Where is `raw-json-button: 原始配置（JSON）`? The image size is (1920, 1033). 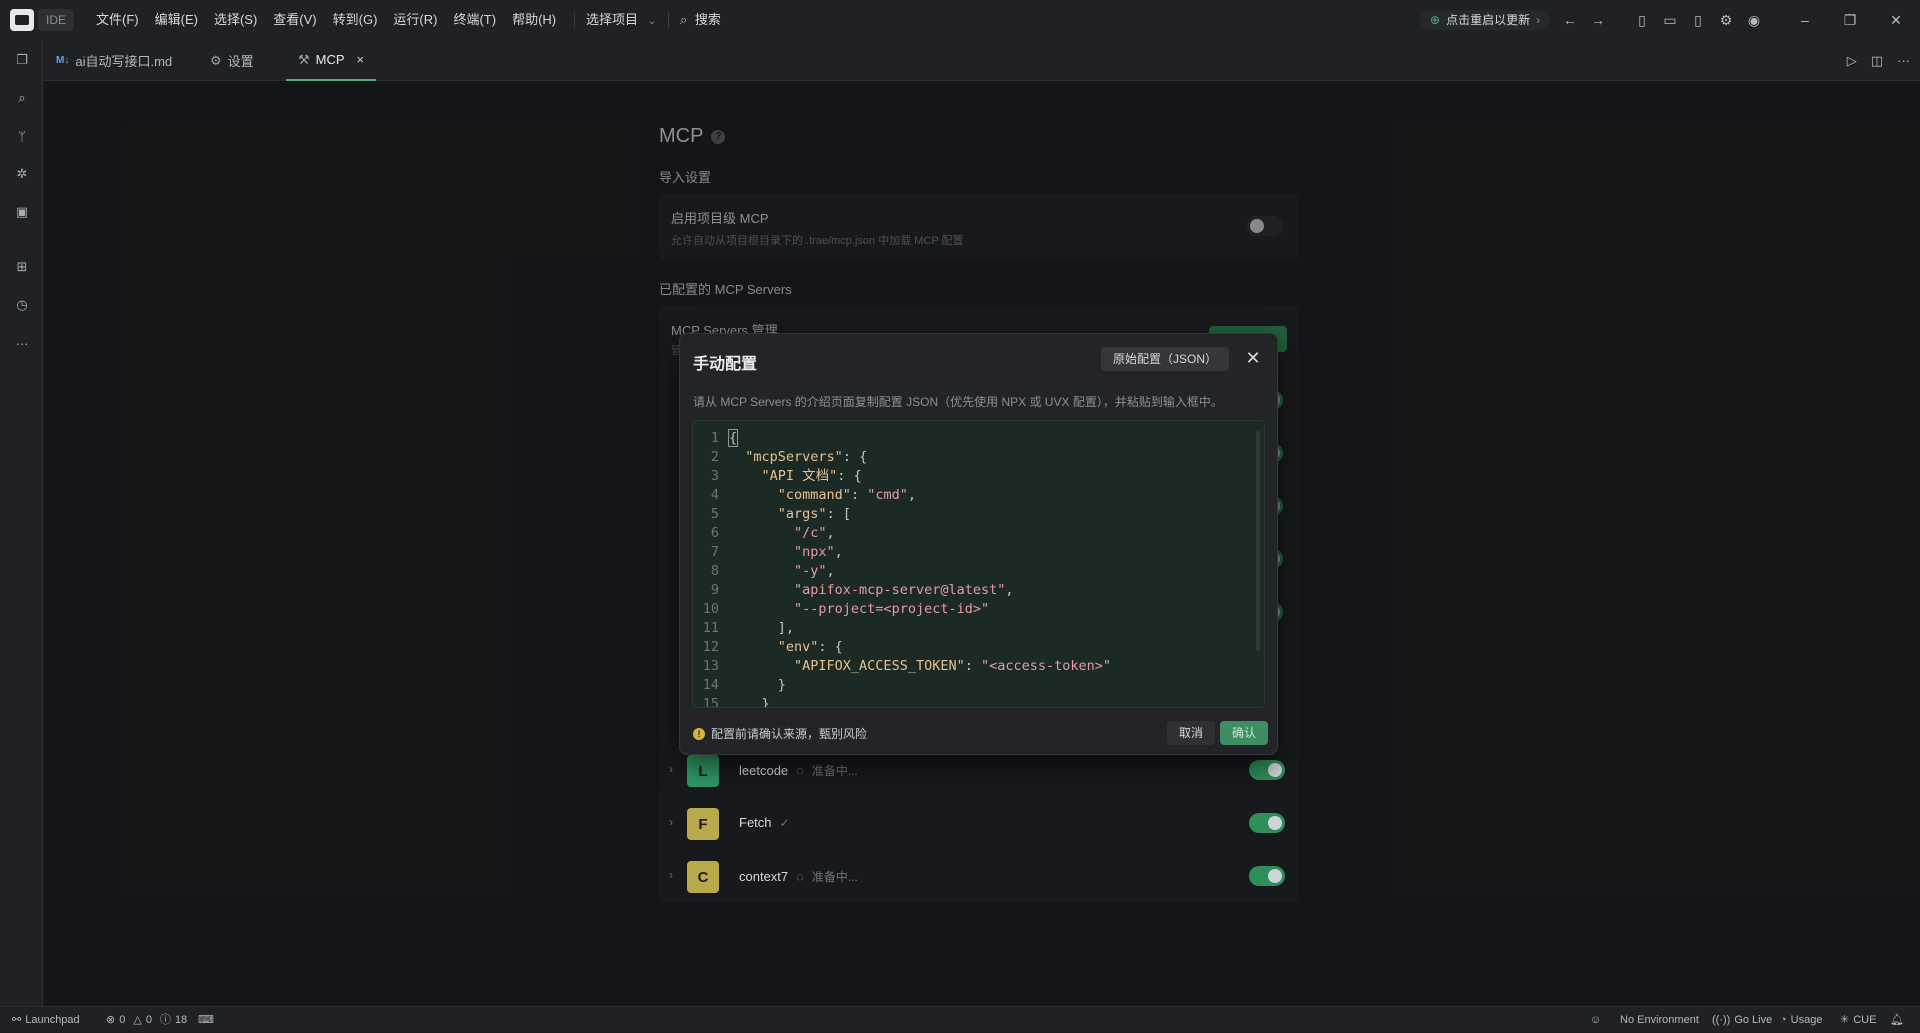 raw-json-button: 原始配置（JSON） is located at coordinates (1164, 359).